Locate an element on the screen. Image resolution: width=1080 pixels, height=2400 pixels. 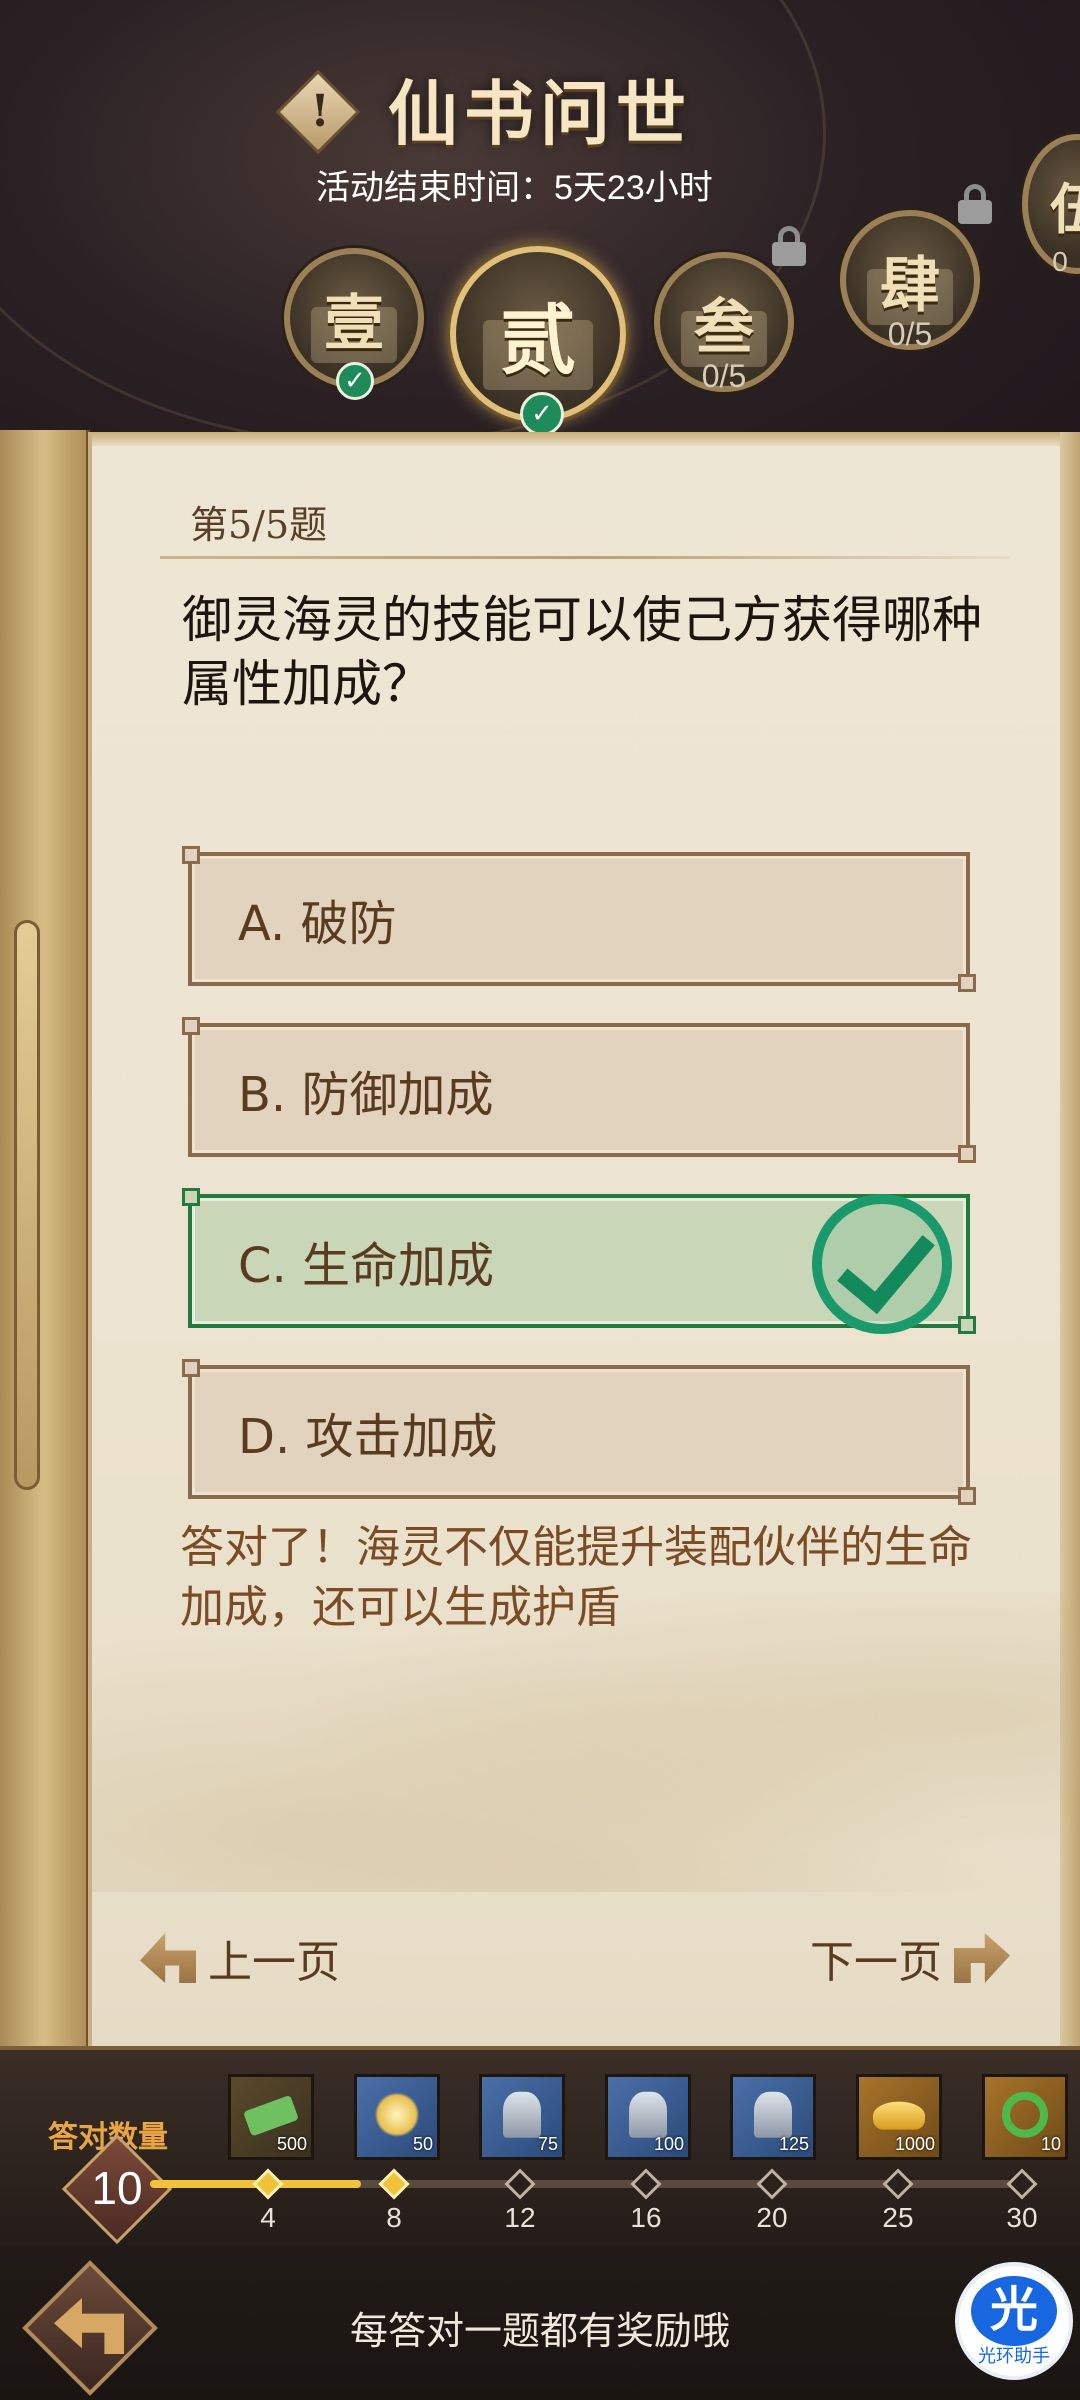
milestone-label: 12 is located at coordinates (520, 2217).